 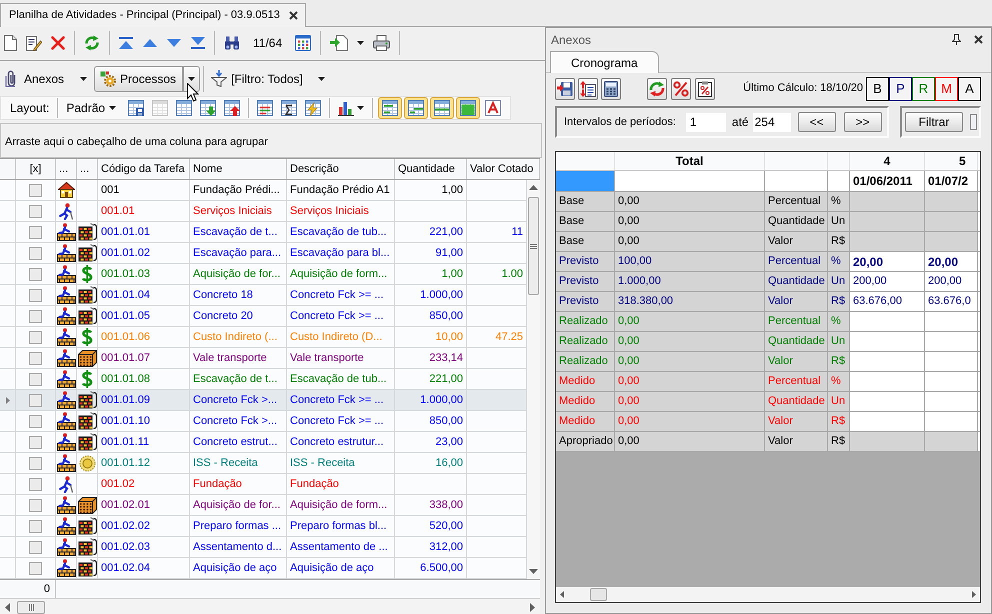 What do you see at coordinates (232, 43) in the screenshot?
I see `binoculars-icon` at bounding box center [232, 43].